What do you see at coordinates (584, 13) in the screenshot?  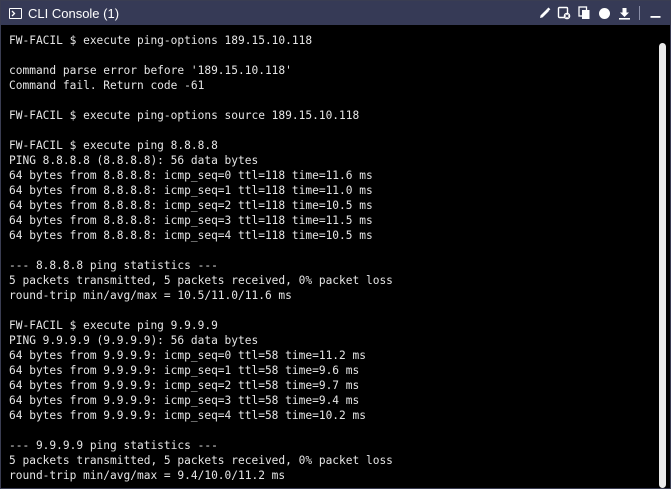 I see `copy-icon` at bounding box center [584, 13].